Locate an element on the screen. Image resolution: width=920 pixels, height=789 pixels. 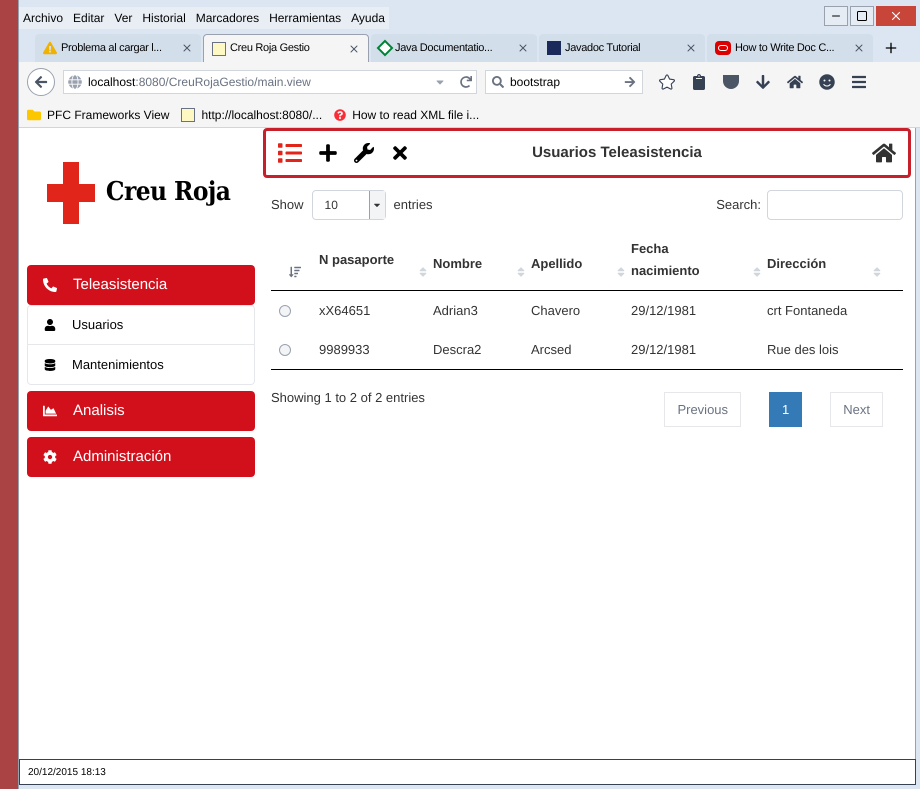
folder-icon is located at coordinates (34, 115).